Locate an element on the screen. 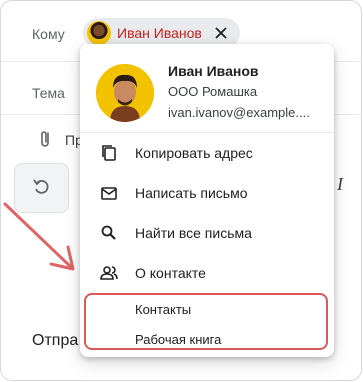  menu-item-find-emails: Найти все письма is located at coordinates (207, 233).